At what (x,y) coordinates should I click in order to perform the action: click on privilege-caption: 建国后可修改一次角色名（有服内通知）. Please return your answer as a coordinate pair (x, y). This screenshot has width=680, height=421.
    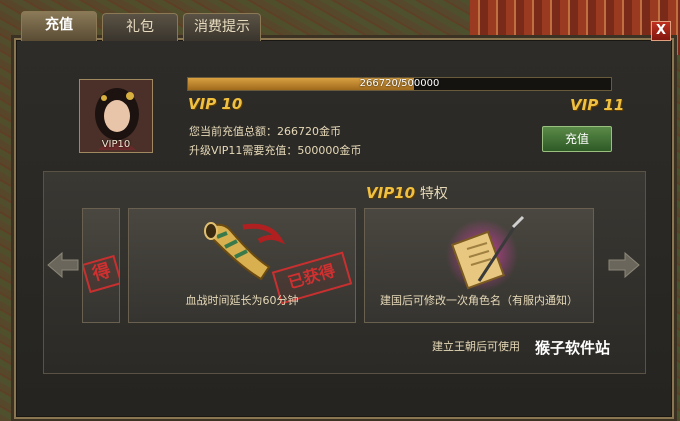
    Looking at the image, I should click on (479, 300).